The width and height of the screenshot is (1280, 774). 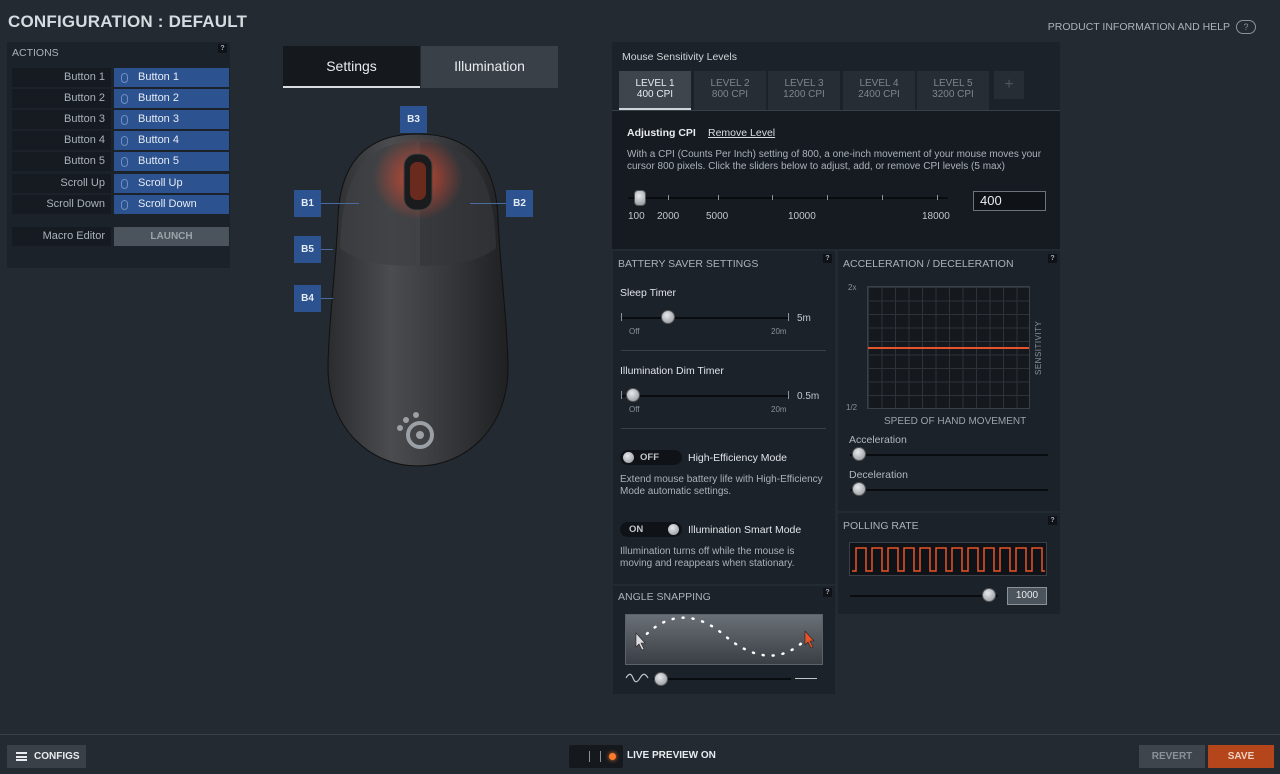 What do you see at coordinates (61, 119) in the screenshot?
I see `action-label: Button 3` at bounding box center [61, 119].